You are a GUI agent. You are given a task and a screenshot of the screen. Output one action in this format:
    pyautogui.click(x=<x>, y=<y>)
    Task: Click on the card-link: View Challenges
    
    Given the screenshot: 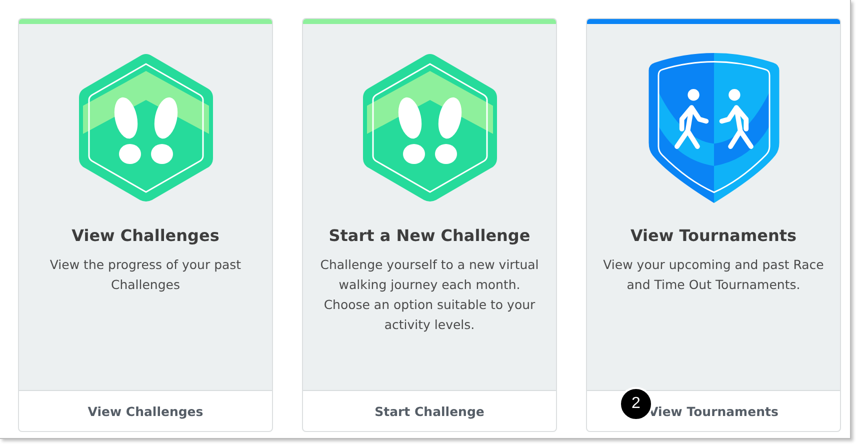 What is the action you would take?
    pyautogui.click(x=146, y=411)
    